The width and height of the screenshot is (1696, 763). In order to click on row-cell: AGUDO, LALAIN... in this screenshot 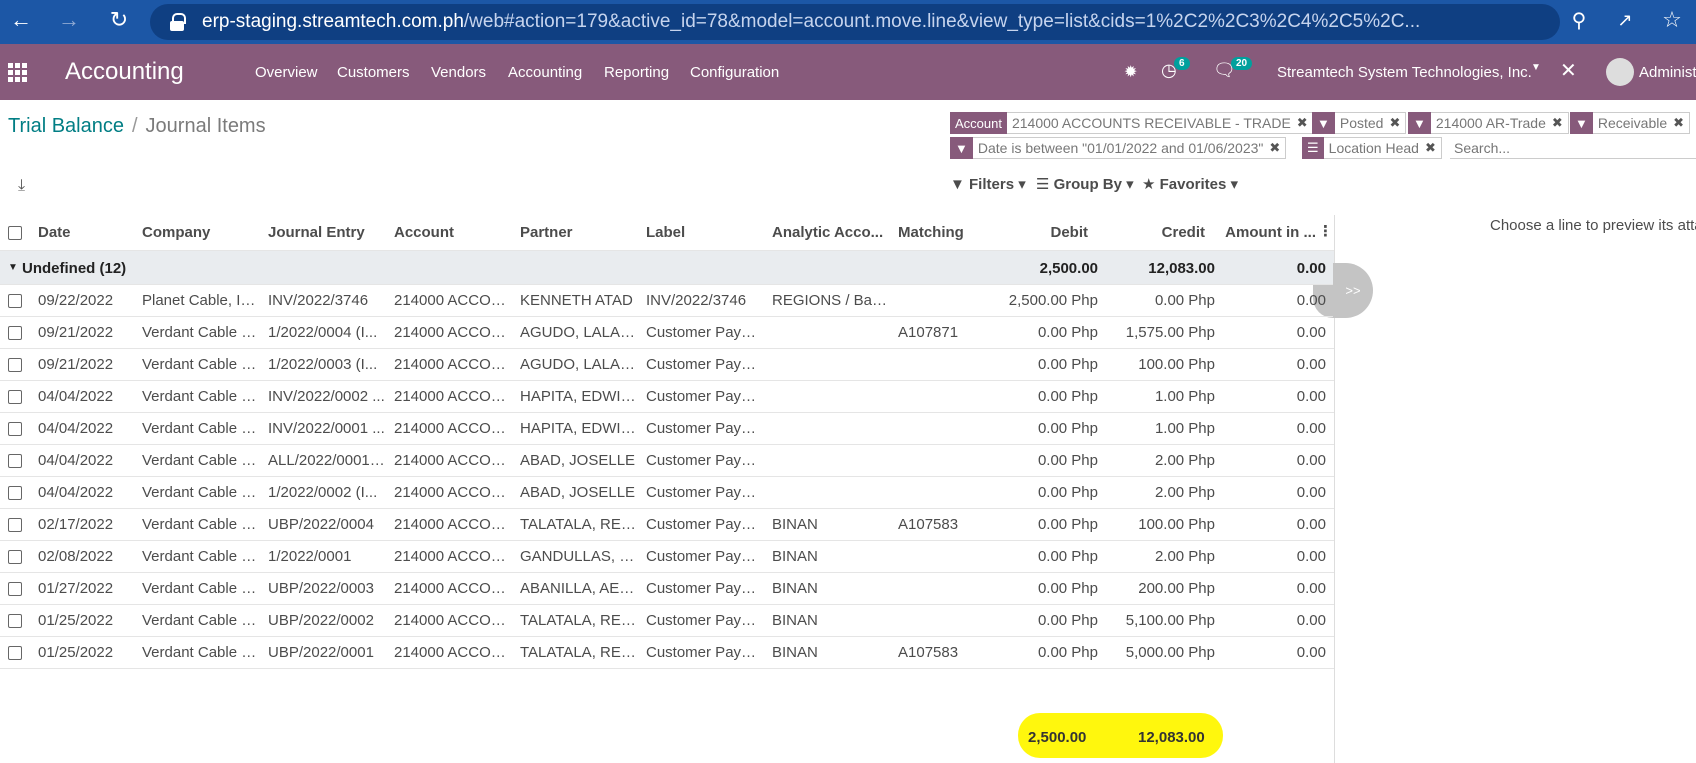, I will do `click(579, 364)`.